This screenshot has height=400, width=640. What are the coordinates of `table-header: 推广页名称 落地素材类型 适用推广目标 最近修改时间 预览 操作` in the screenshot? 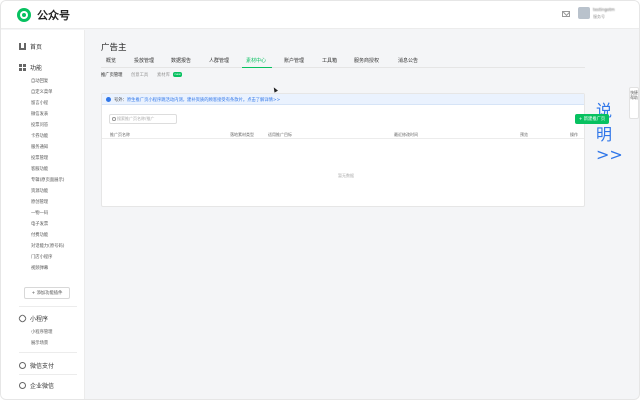 It's located at (343, 135).